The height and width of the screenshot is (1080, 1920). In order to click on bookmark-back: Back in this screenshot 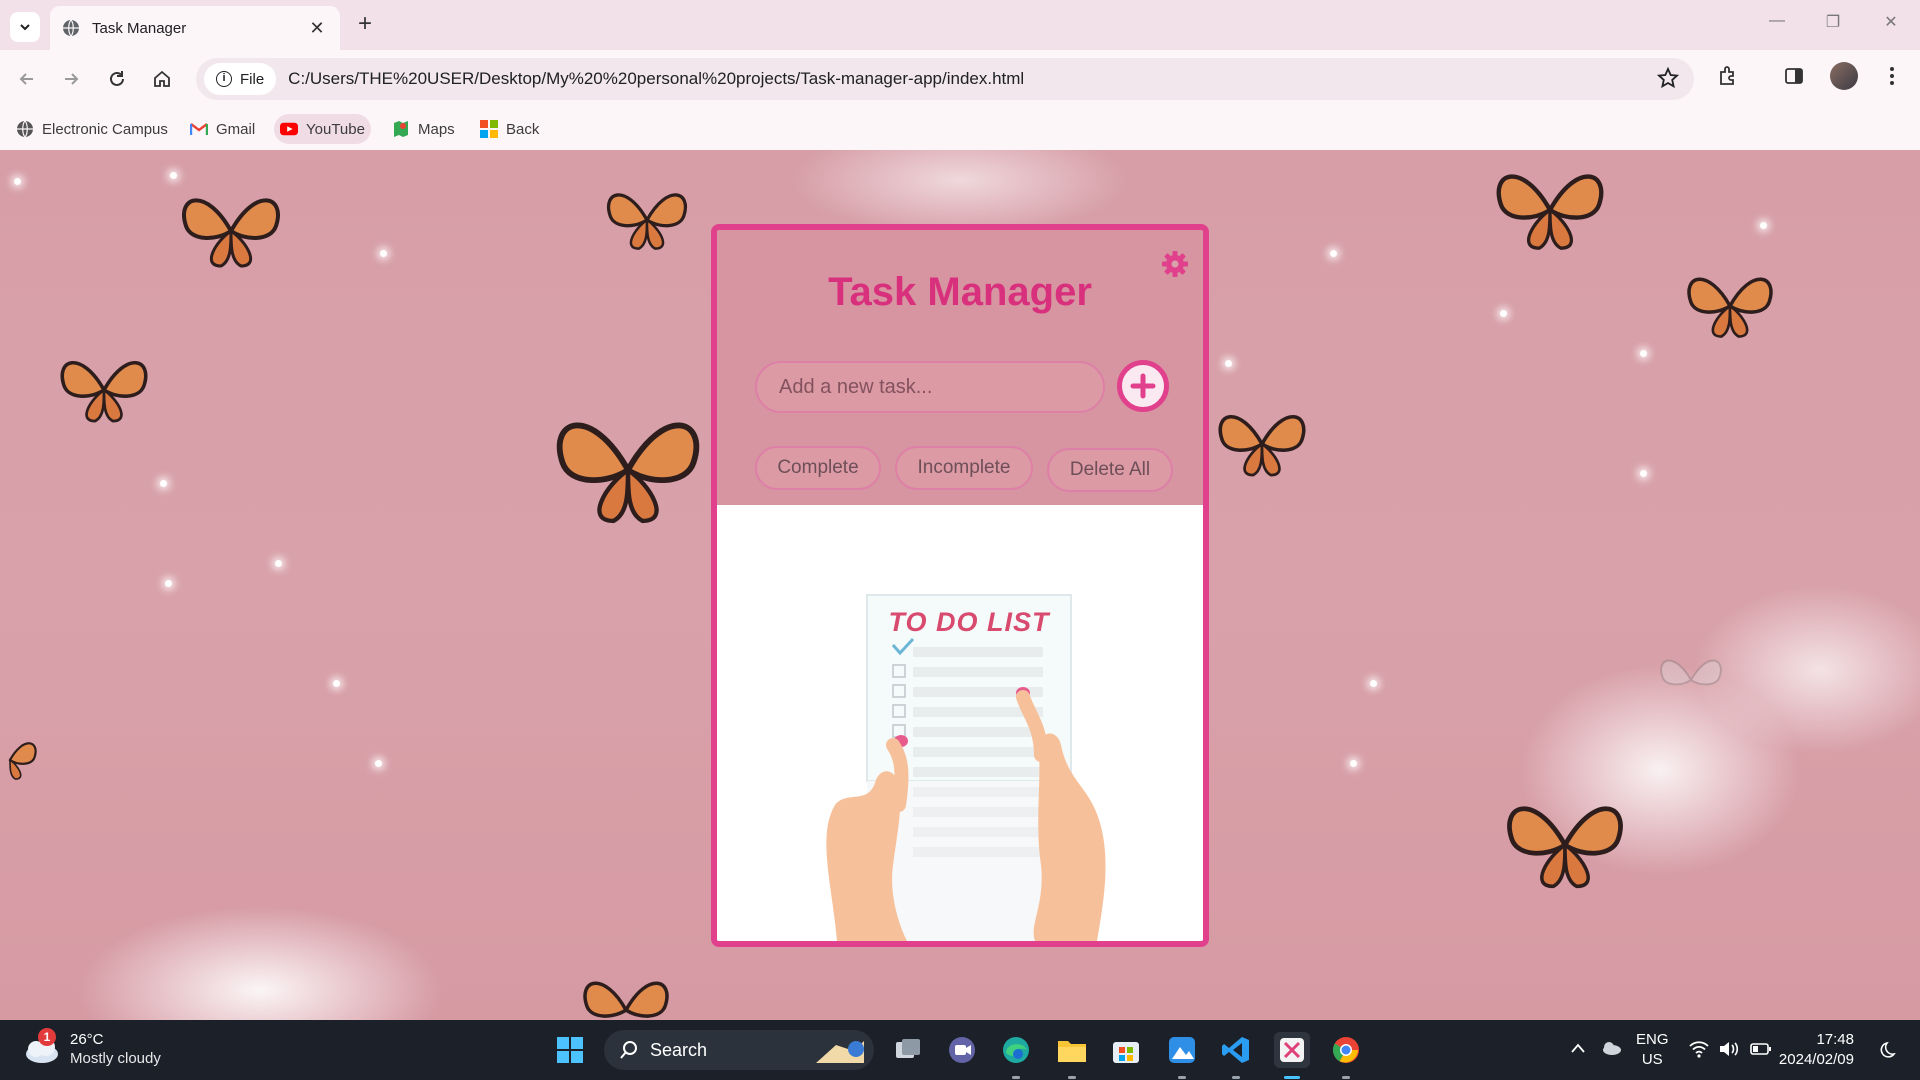, I will do `click(509, 129)`.